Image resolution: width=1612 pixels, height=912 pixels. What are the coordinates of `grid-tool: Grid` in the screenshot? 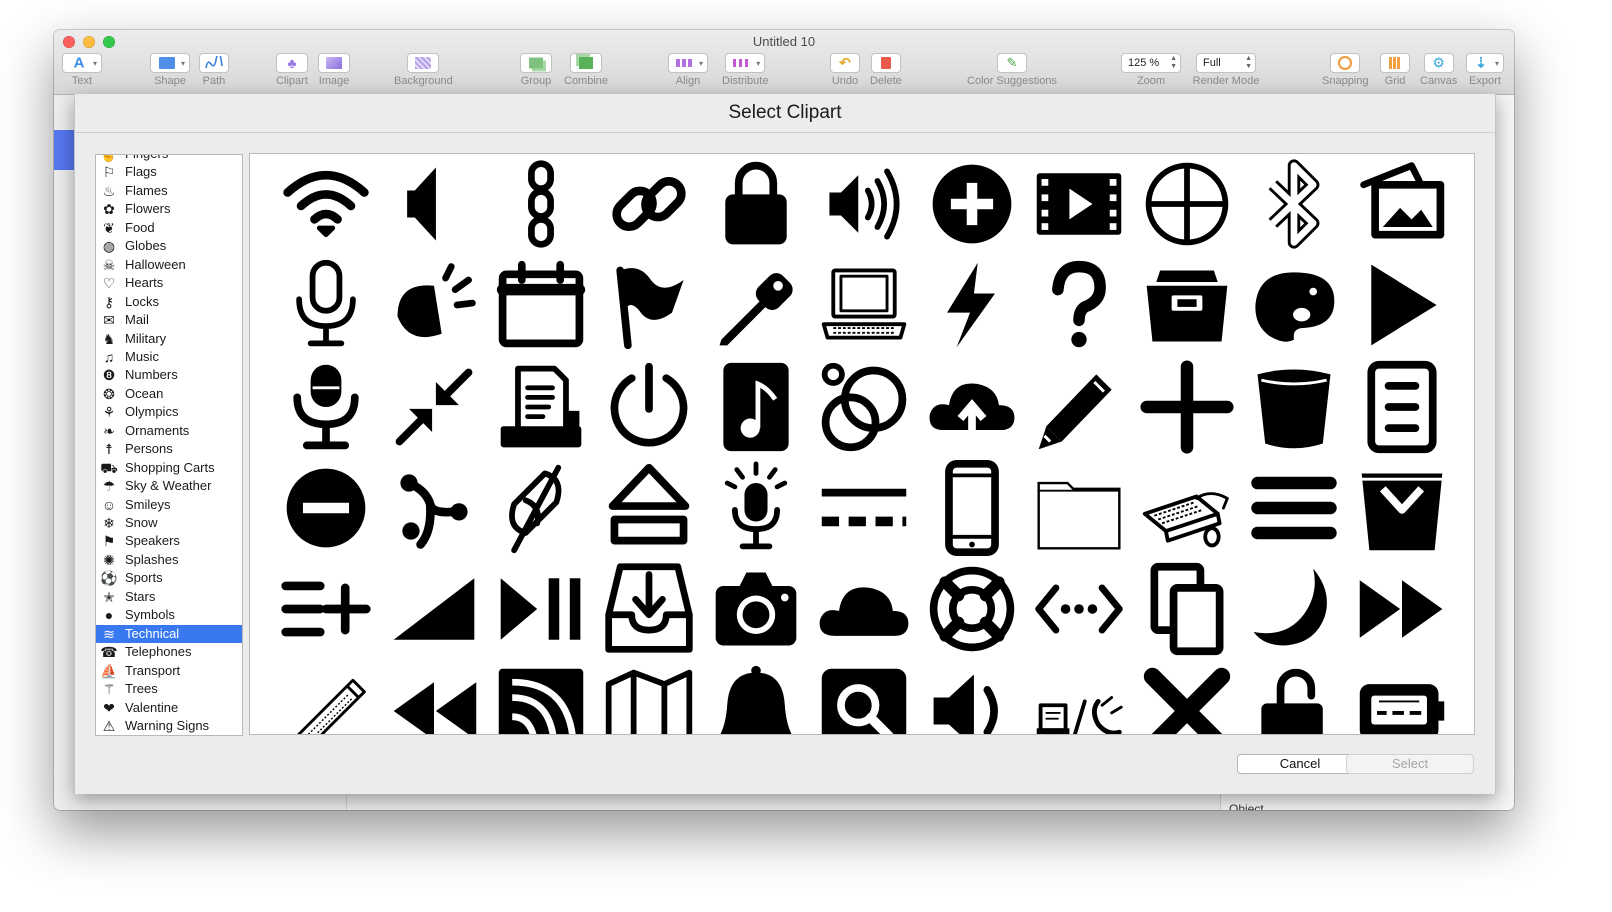 It's located at (1395, 70).